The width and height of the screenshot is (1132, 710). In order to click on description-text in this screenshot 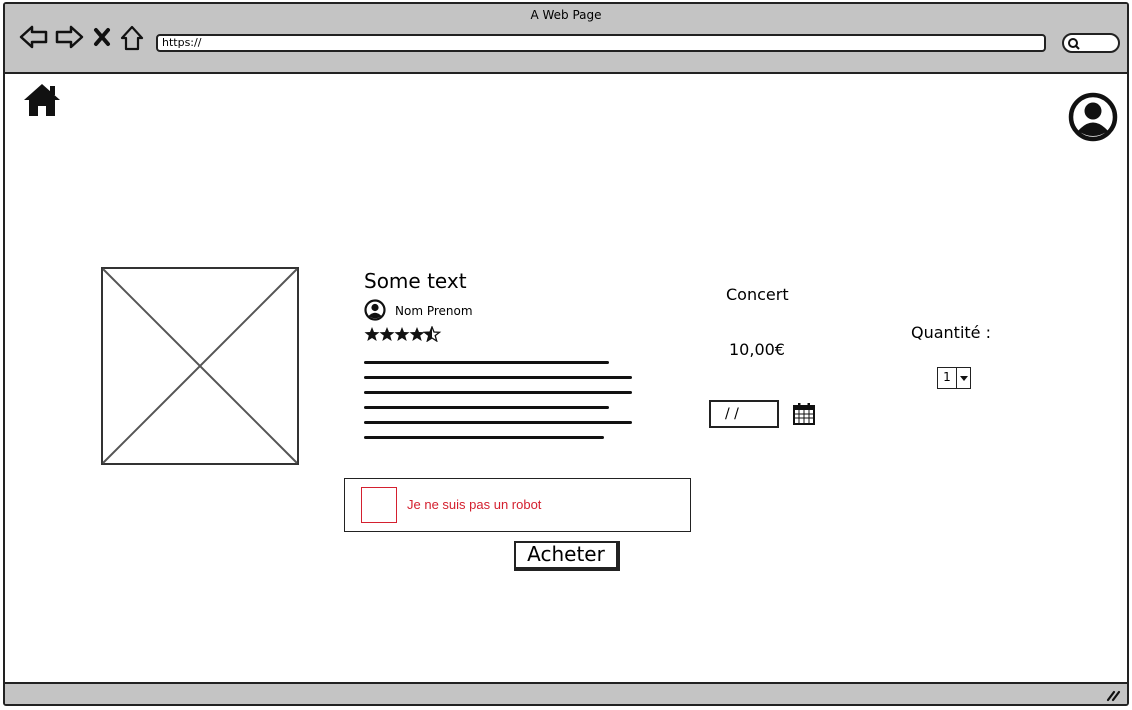, I will do `click(499, 403)`.